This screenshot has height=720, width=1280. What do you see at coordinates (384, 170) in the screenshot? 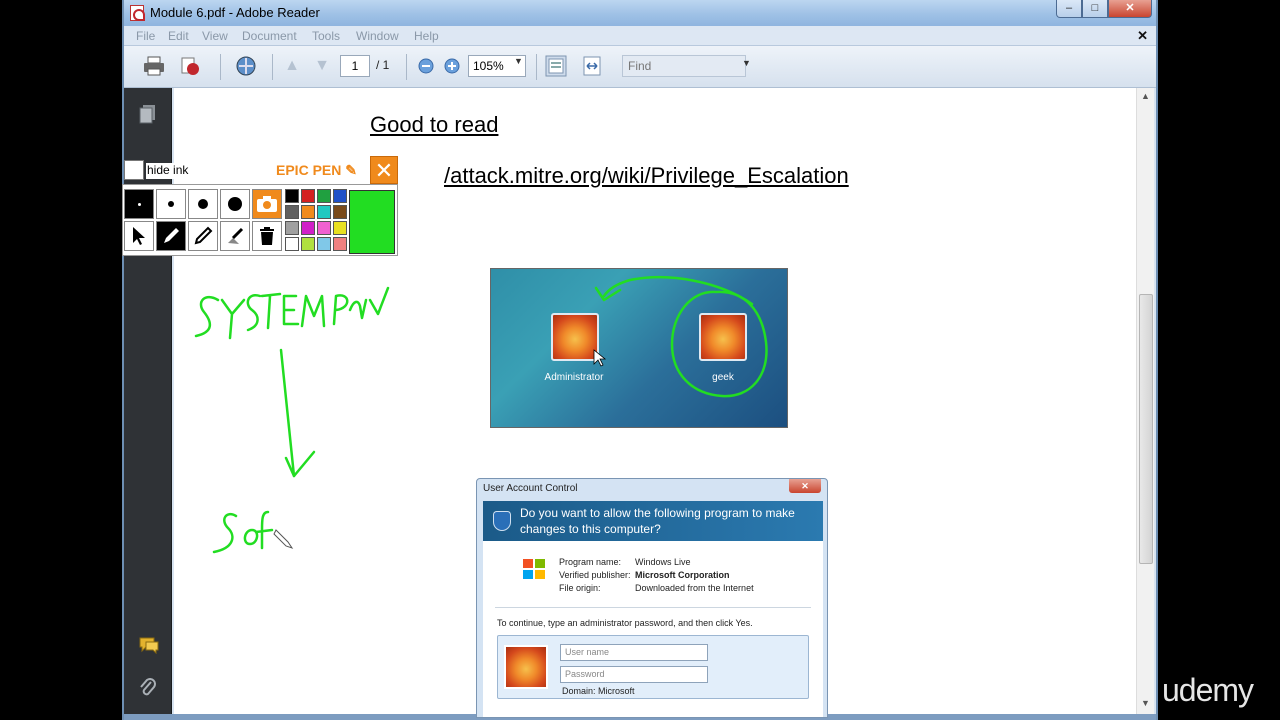
I see `epic-pen-close-button: ✕` at bounding box center [384, 170].